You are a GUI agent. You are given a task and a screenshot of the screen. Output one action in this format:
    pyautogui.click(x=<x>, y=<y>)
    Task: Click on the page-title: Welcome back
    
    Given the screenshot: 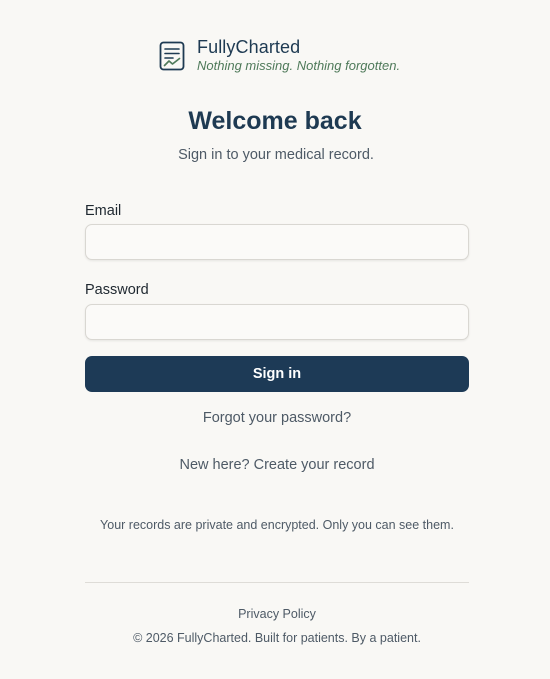 What is the action you would take?
    pyautogui.click(x=275, y=121)
    